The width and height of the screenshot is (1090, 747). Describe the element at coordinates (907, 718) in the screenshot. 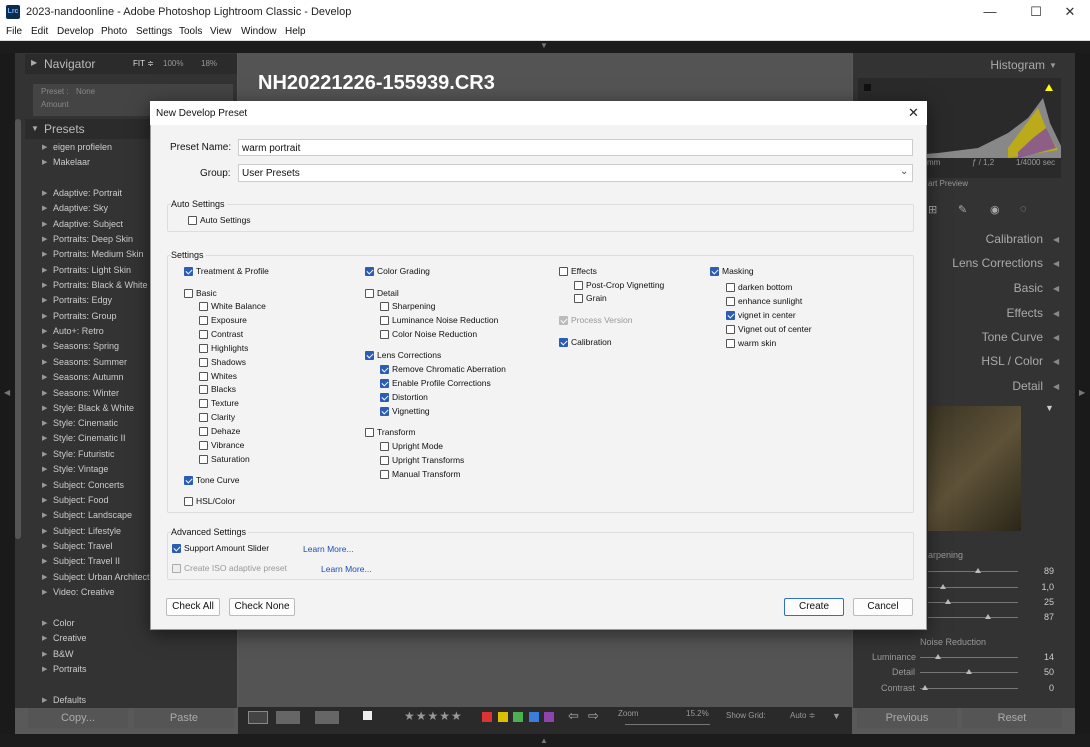

I see `previous-button: Previous` at that location.